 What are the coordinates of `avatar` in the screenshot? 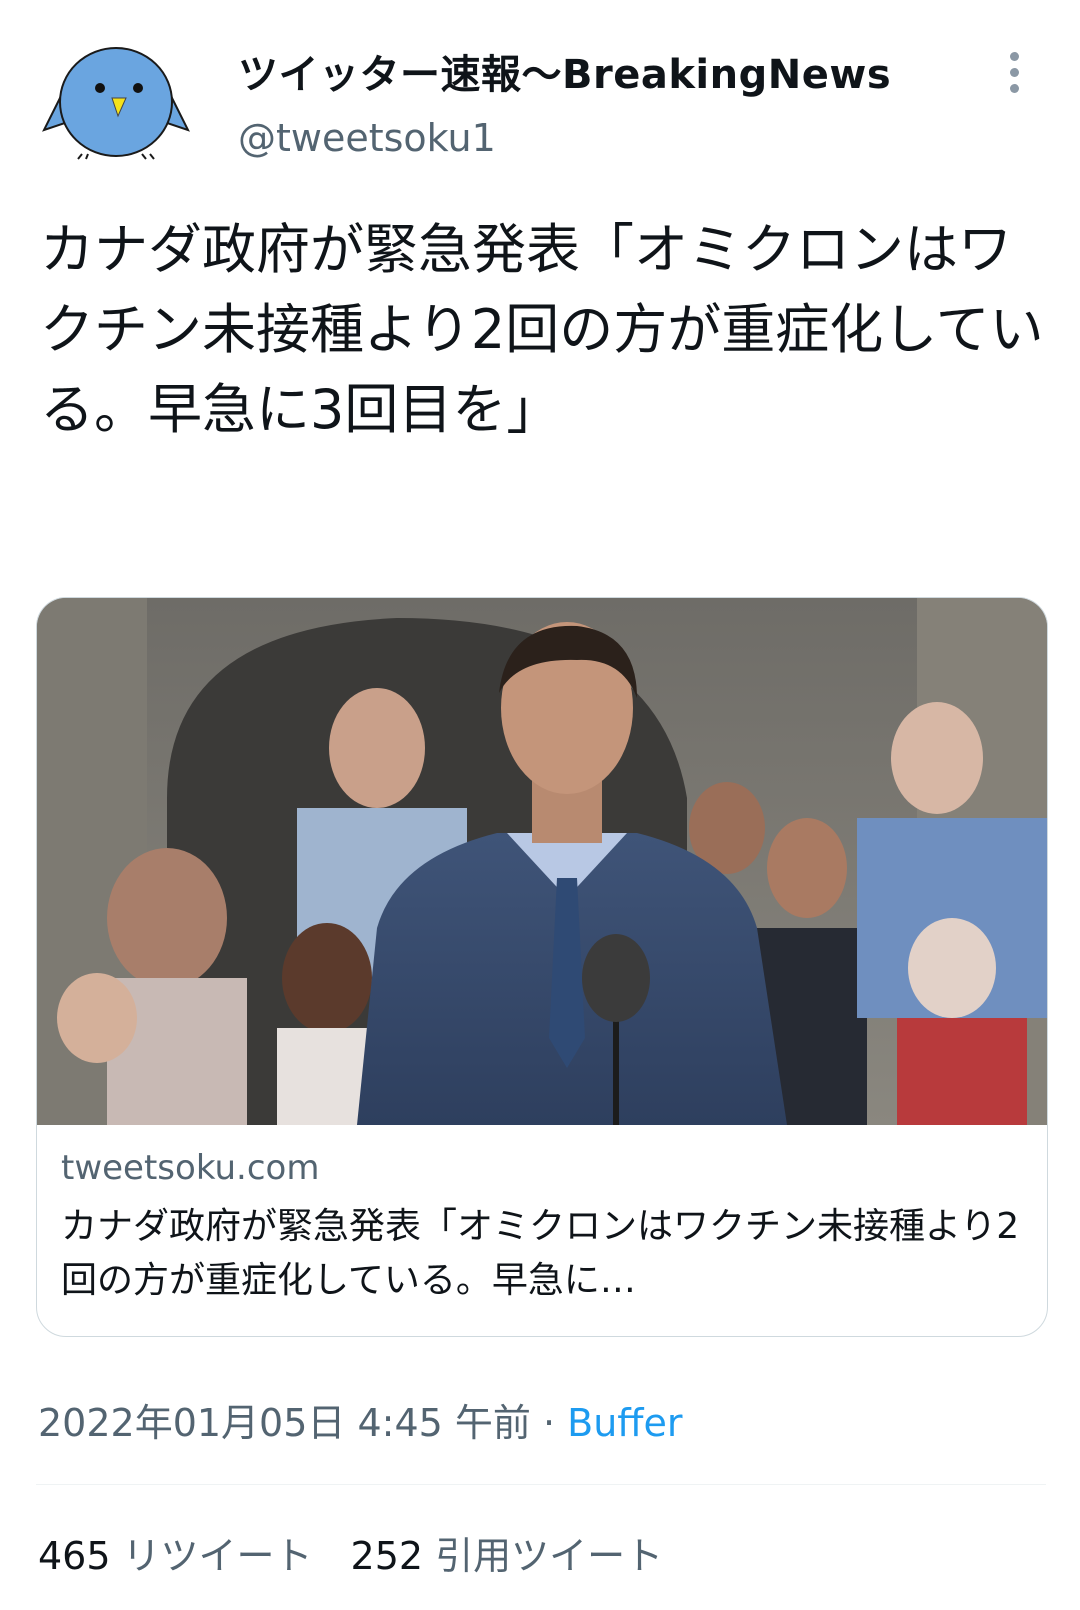 It's located at (116, 101).